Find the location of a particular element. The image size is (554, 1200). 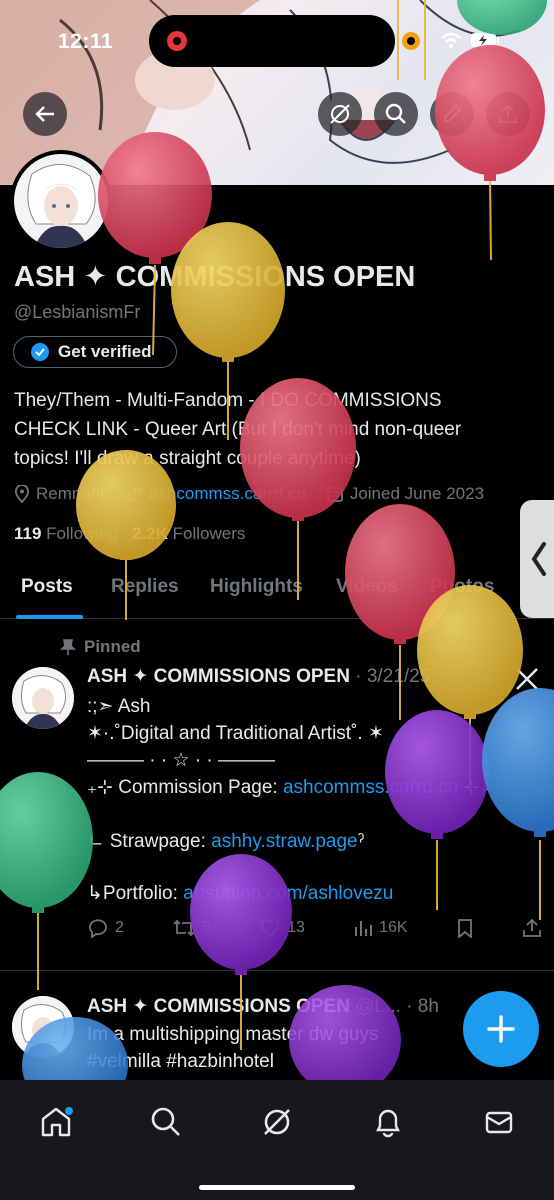

following-stat: 119 Following is located at coordinates (66, 534).